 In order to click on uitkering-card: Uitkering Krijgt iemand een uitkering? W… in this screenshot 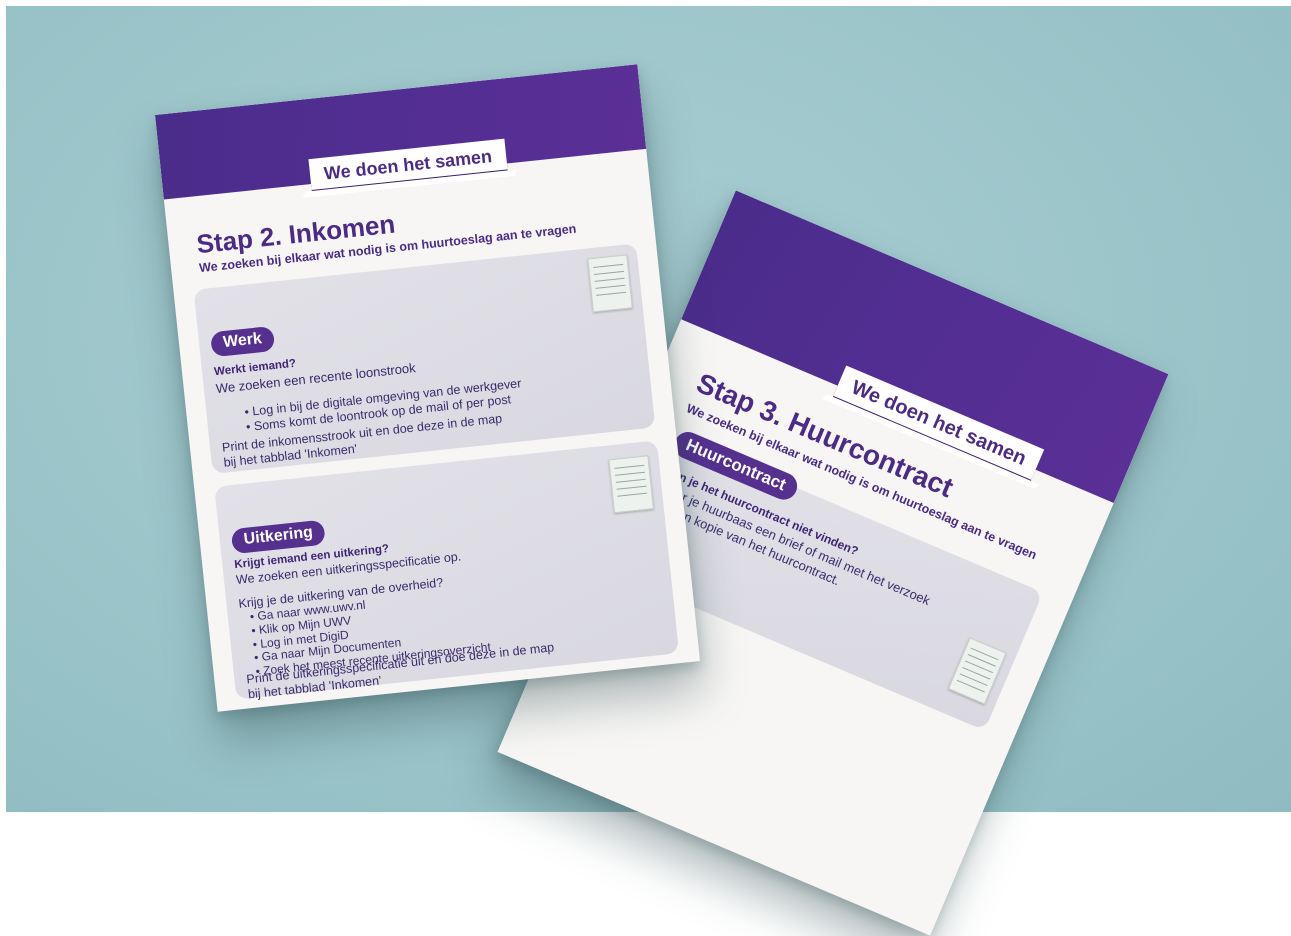, I will do `click(447, 570)`.